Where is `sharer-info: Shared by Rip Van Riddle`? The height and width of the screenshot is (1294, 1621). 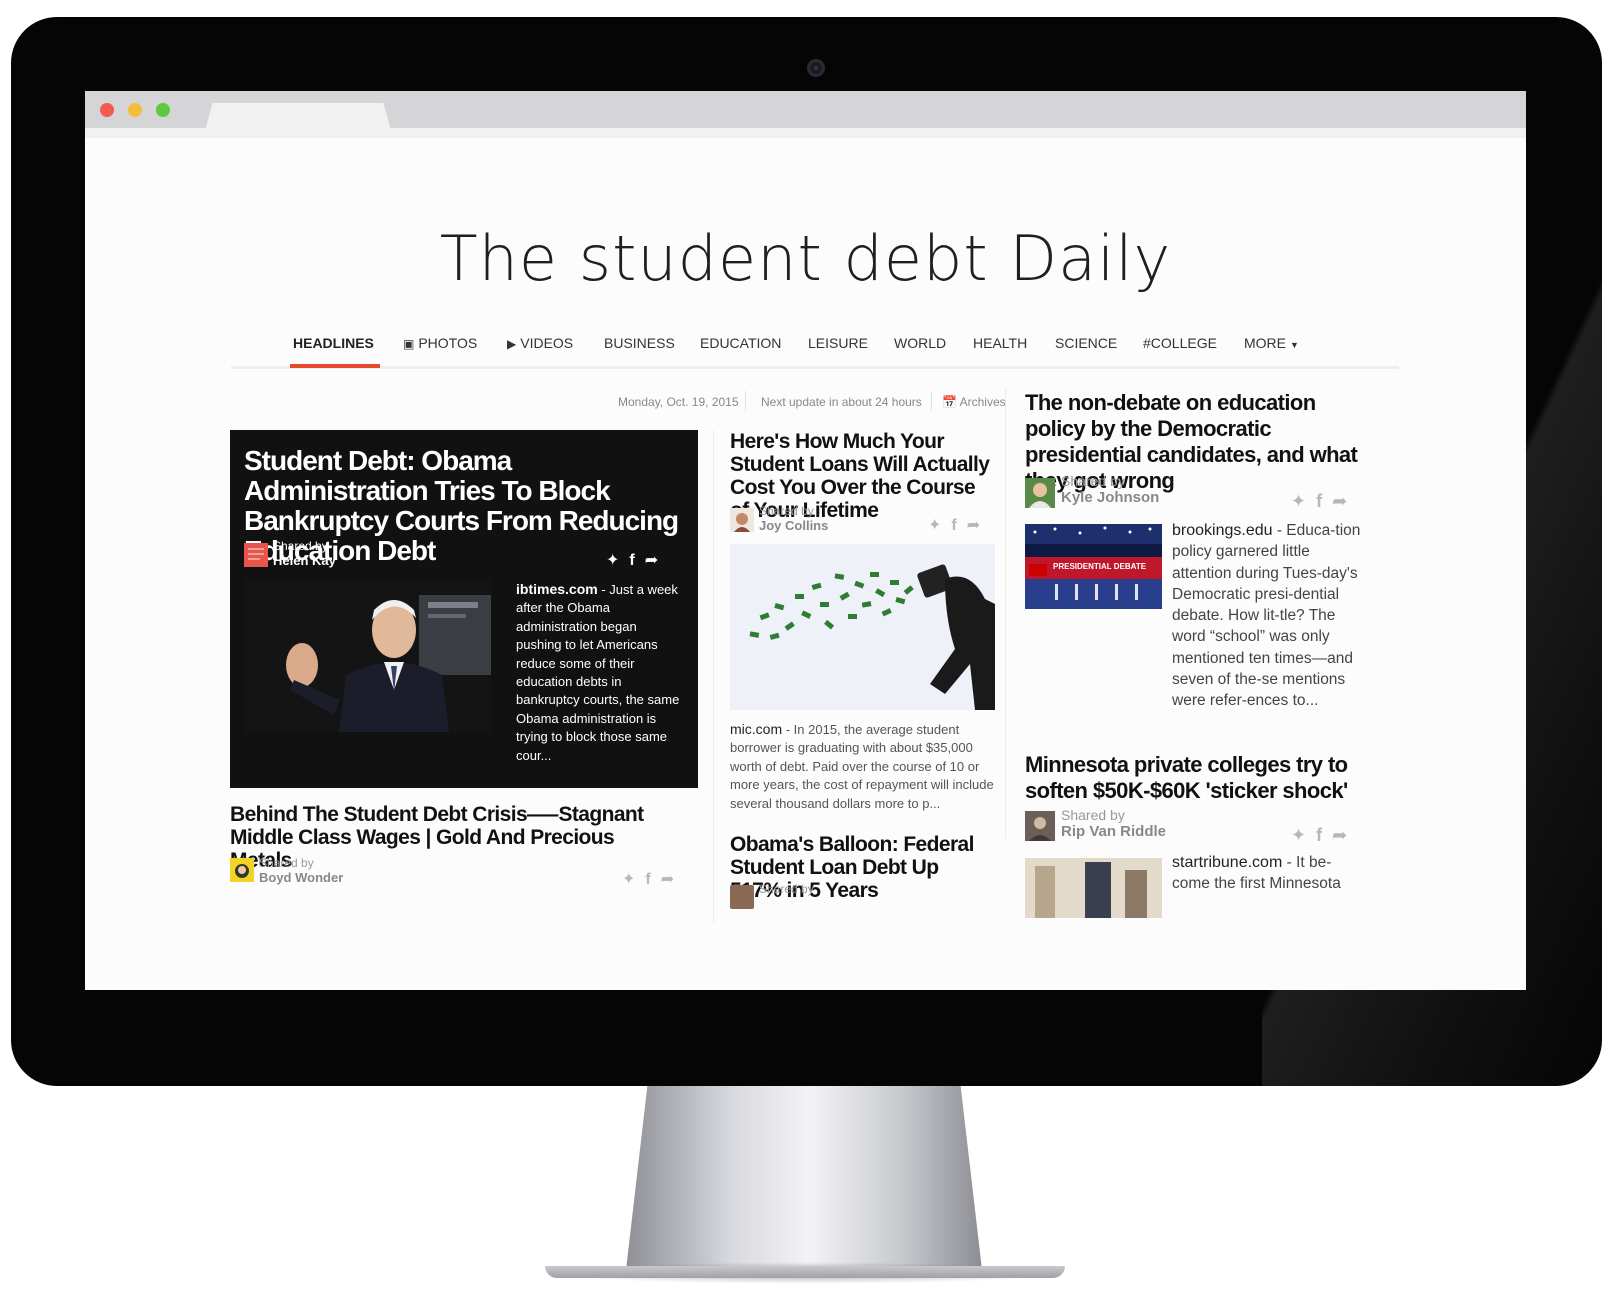 sharer-info: Shared by Rip Van Riddle is located at coordinates (1113, 823).